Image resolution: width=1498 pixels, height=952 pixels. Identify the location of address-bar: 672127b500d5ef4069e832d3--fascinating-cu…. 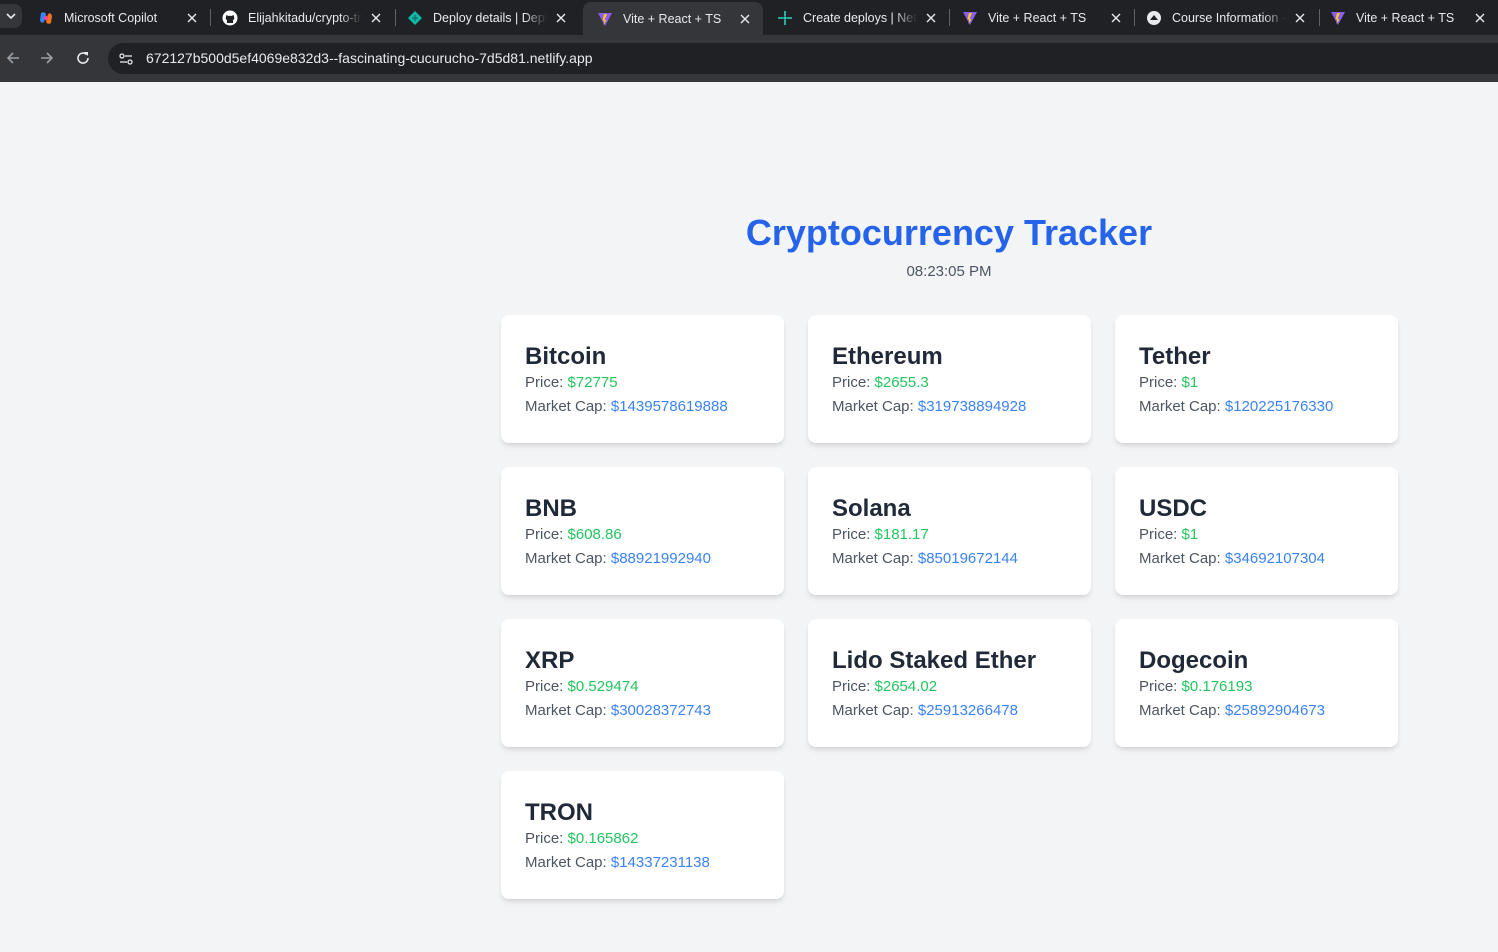
(803, 58).